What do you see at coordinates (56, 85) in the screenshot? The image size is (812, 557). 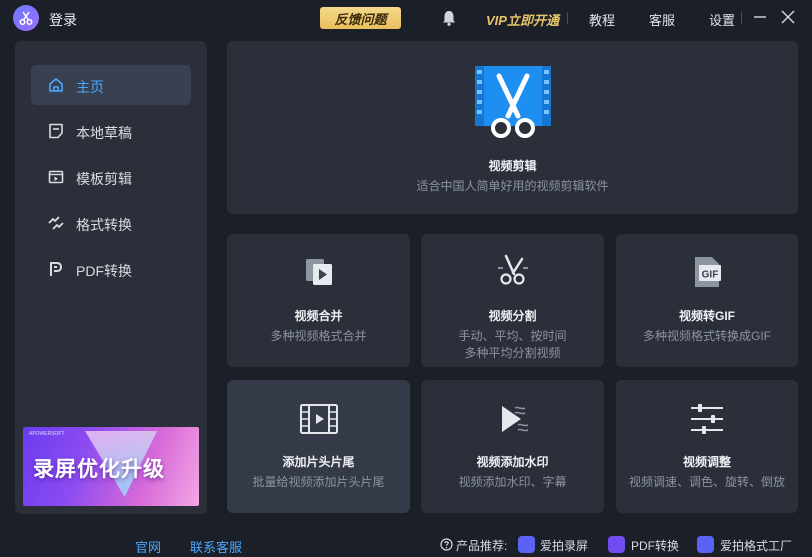 I see `home-icon` at bounding box center [56, 85].